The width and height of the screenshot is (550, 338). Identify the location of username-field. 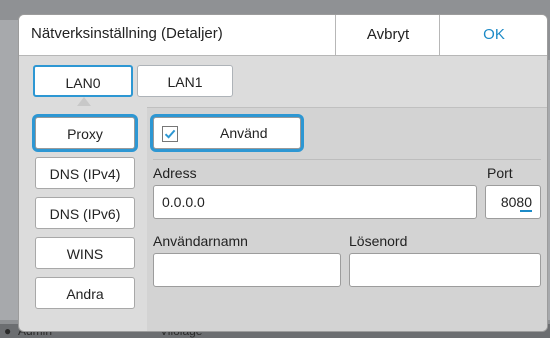
(247, 270).